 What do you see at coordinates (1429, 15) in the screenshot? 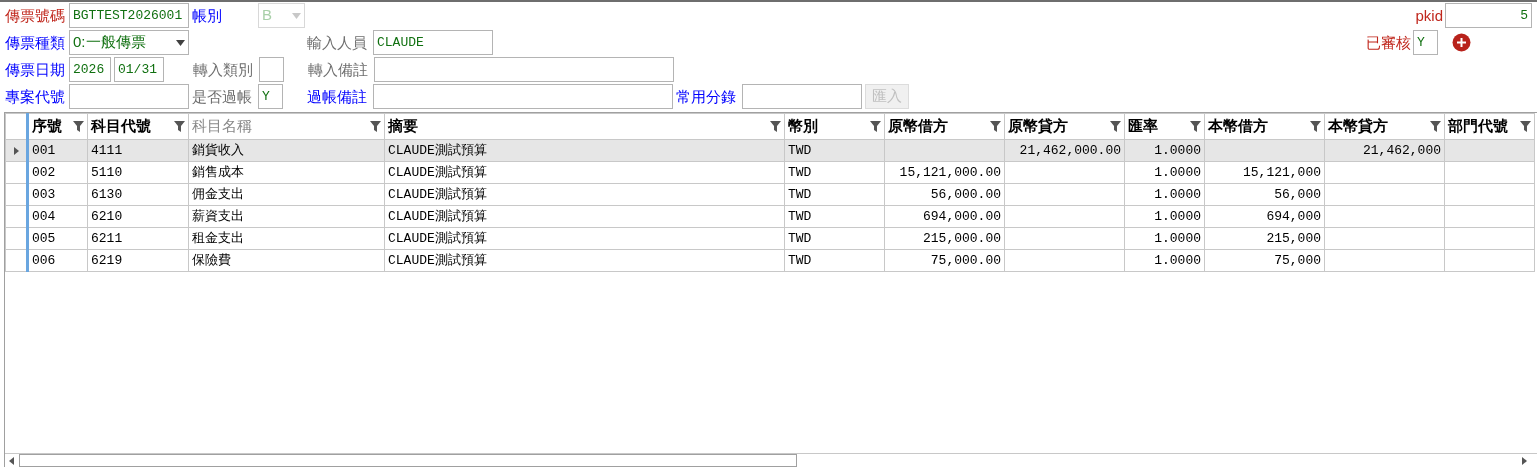
I see `field-label: pkid` at bounding box center [1429, 15].